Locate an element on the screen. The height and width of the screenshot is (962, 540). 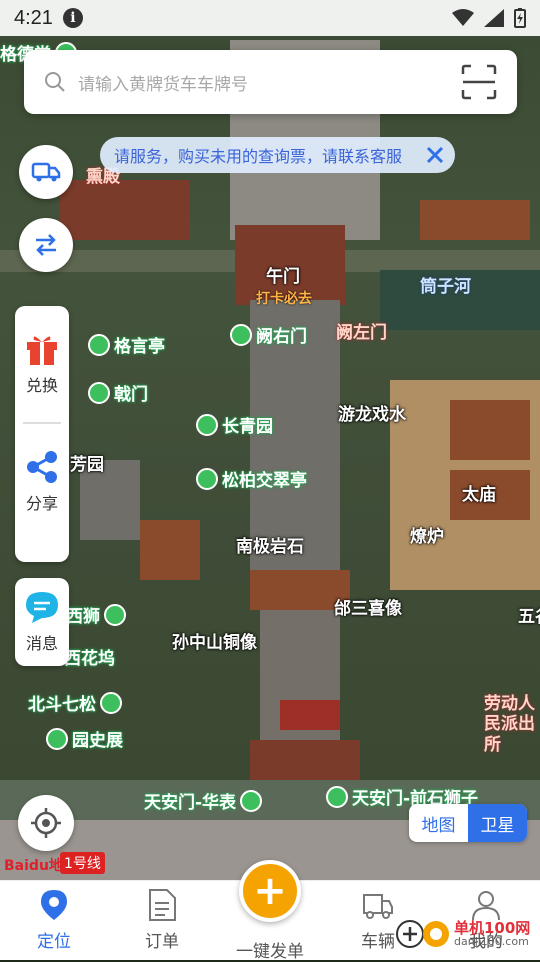
message-label: 消息 is located at coordinates (41, 643).